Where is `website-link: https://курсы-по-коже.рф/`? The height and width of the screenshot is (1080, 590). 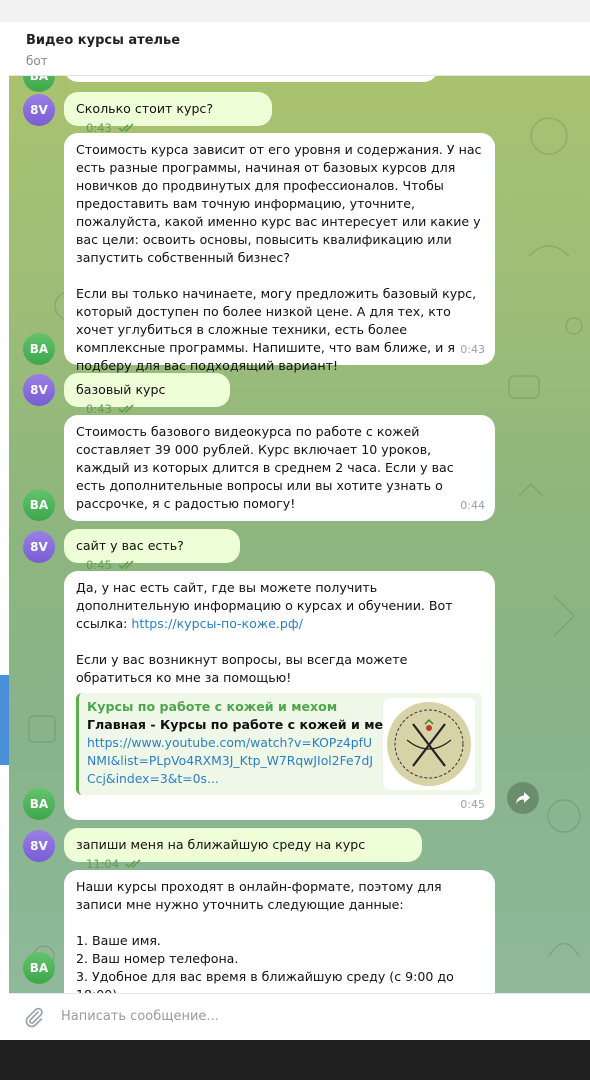 website-link: https://курсы-по-коже.рф/ is located at coordinates (217, 623).